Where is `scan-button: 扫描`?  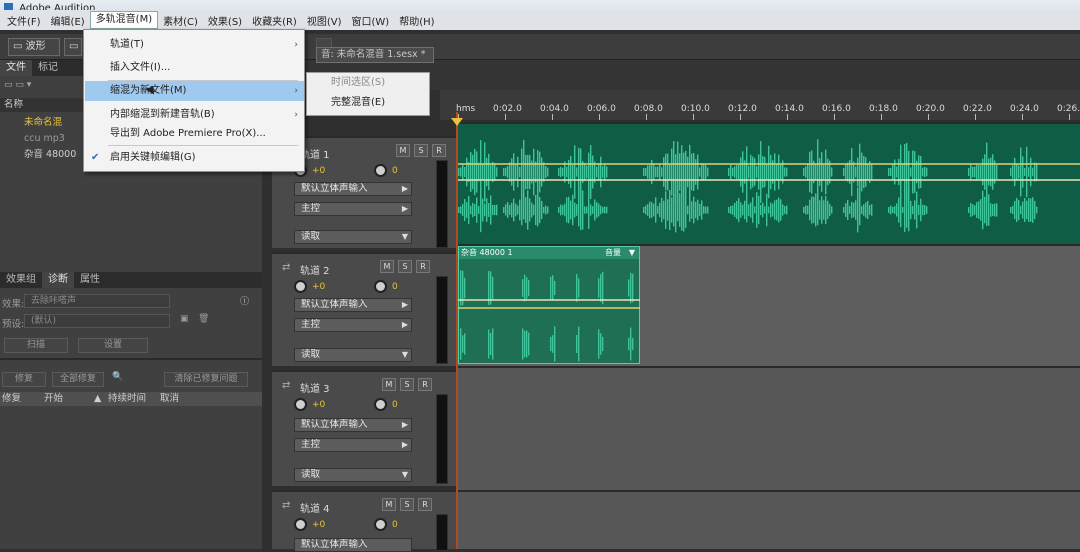
scan-button: 扫描 is located at coordinates (36, 345).